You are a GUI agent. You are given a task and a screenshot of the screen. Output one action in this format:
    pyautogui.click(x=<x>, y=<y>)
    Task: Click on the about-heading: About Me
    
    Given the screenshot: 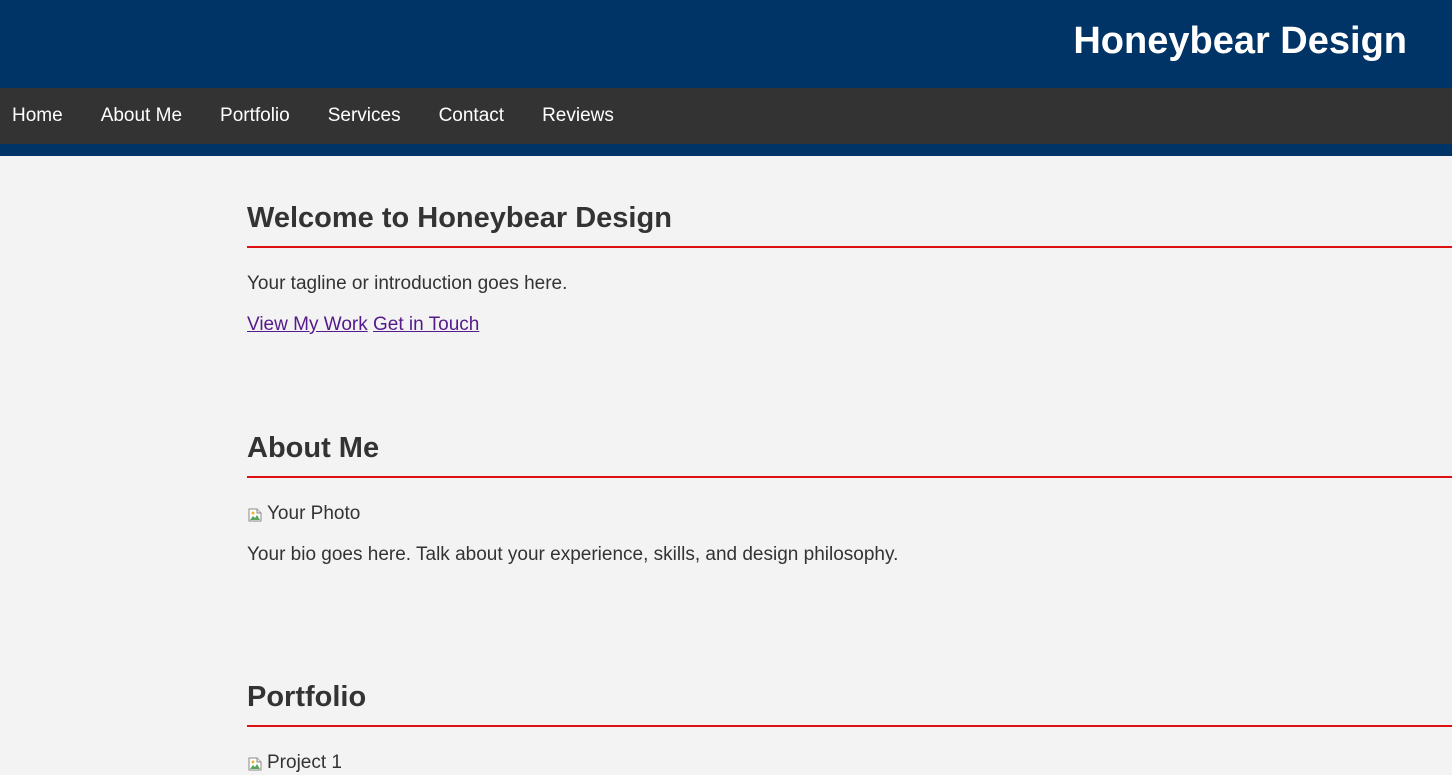 What is the action you would take?
    pyautogui.click(x=849, y=454)
    